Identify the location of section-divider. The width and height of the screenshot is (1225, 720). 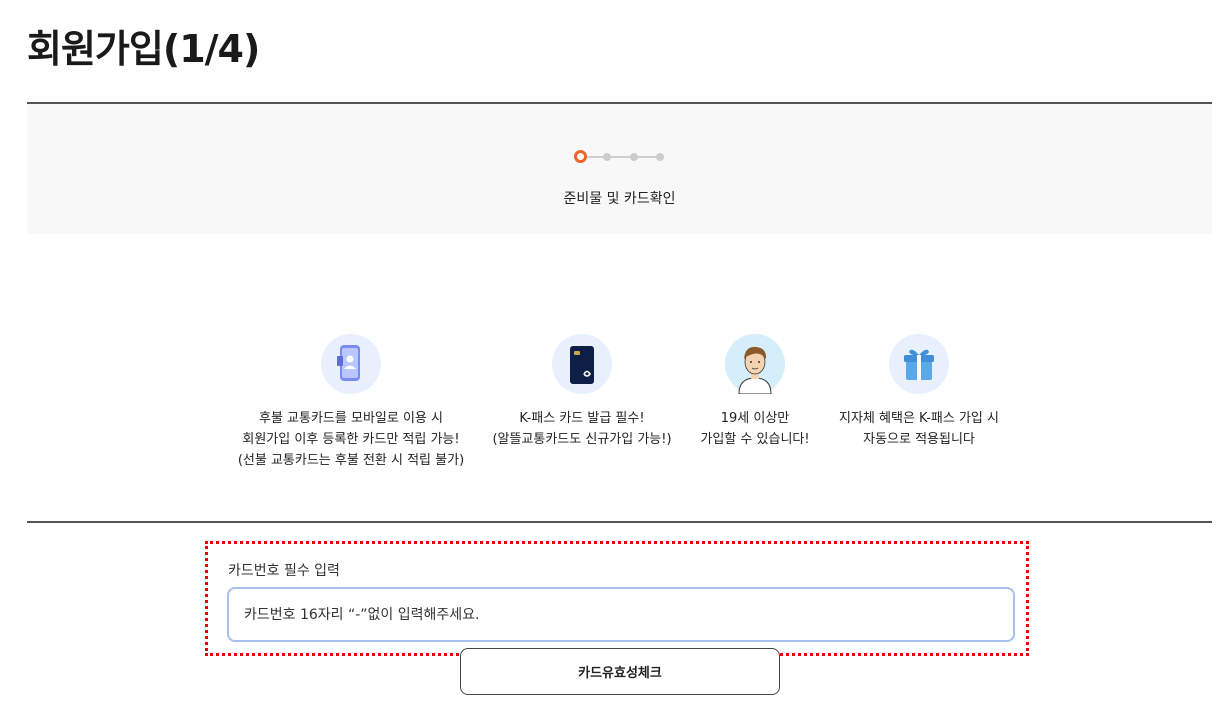
(619, 522).